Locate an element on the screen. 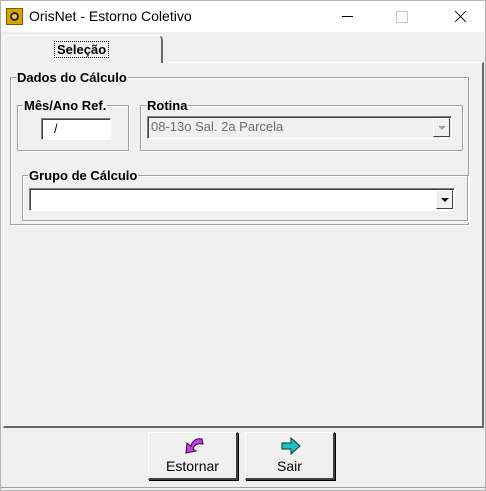  rotina-label: Rotina is located at coordinates (167, 105).